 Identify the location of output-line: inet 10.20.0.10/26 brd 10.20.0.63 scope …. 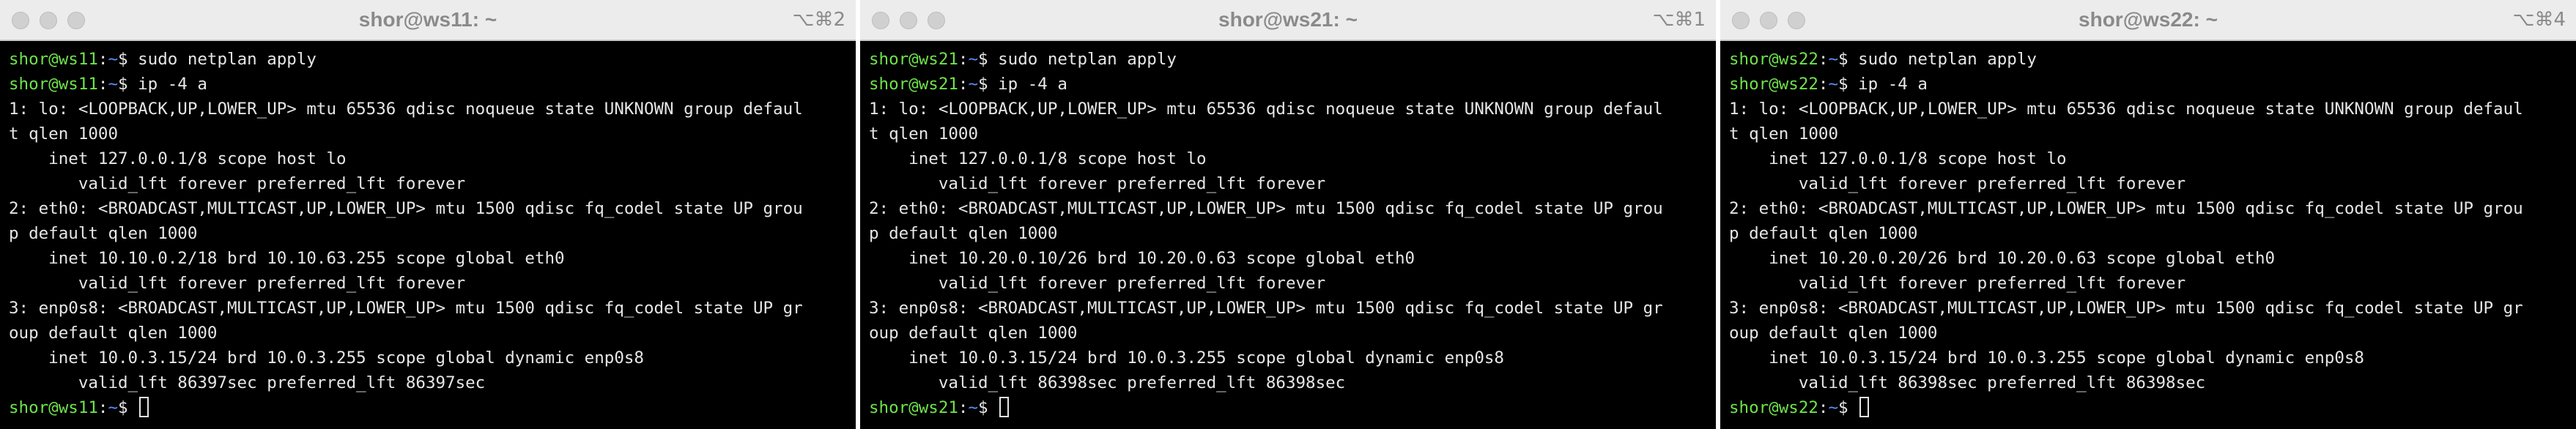
(1142, 258).